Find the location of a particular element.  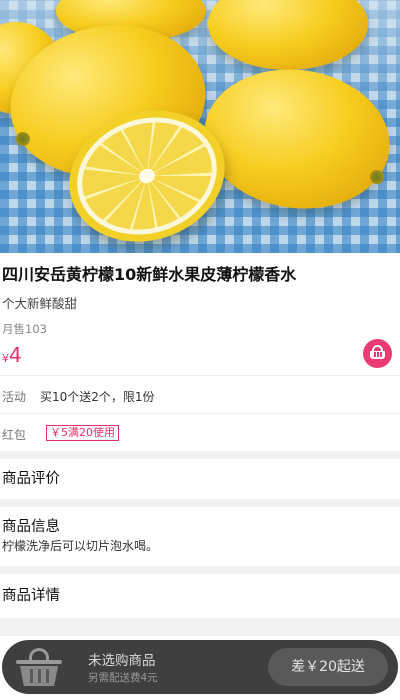

reviews-title: 商品评价 is located at coordinates (31, 479).